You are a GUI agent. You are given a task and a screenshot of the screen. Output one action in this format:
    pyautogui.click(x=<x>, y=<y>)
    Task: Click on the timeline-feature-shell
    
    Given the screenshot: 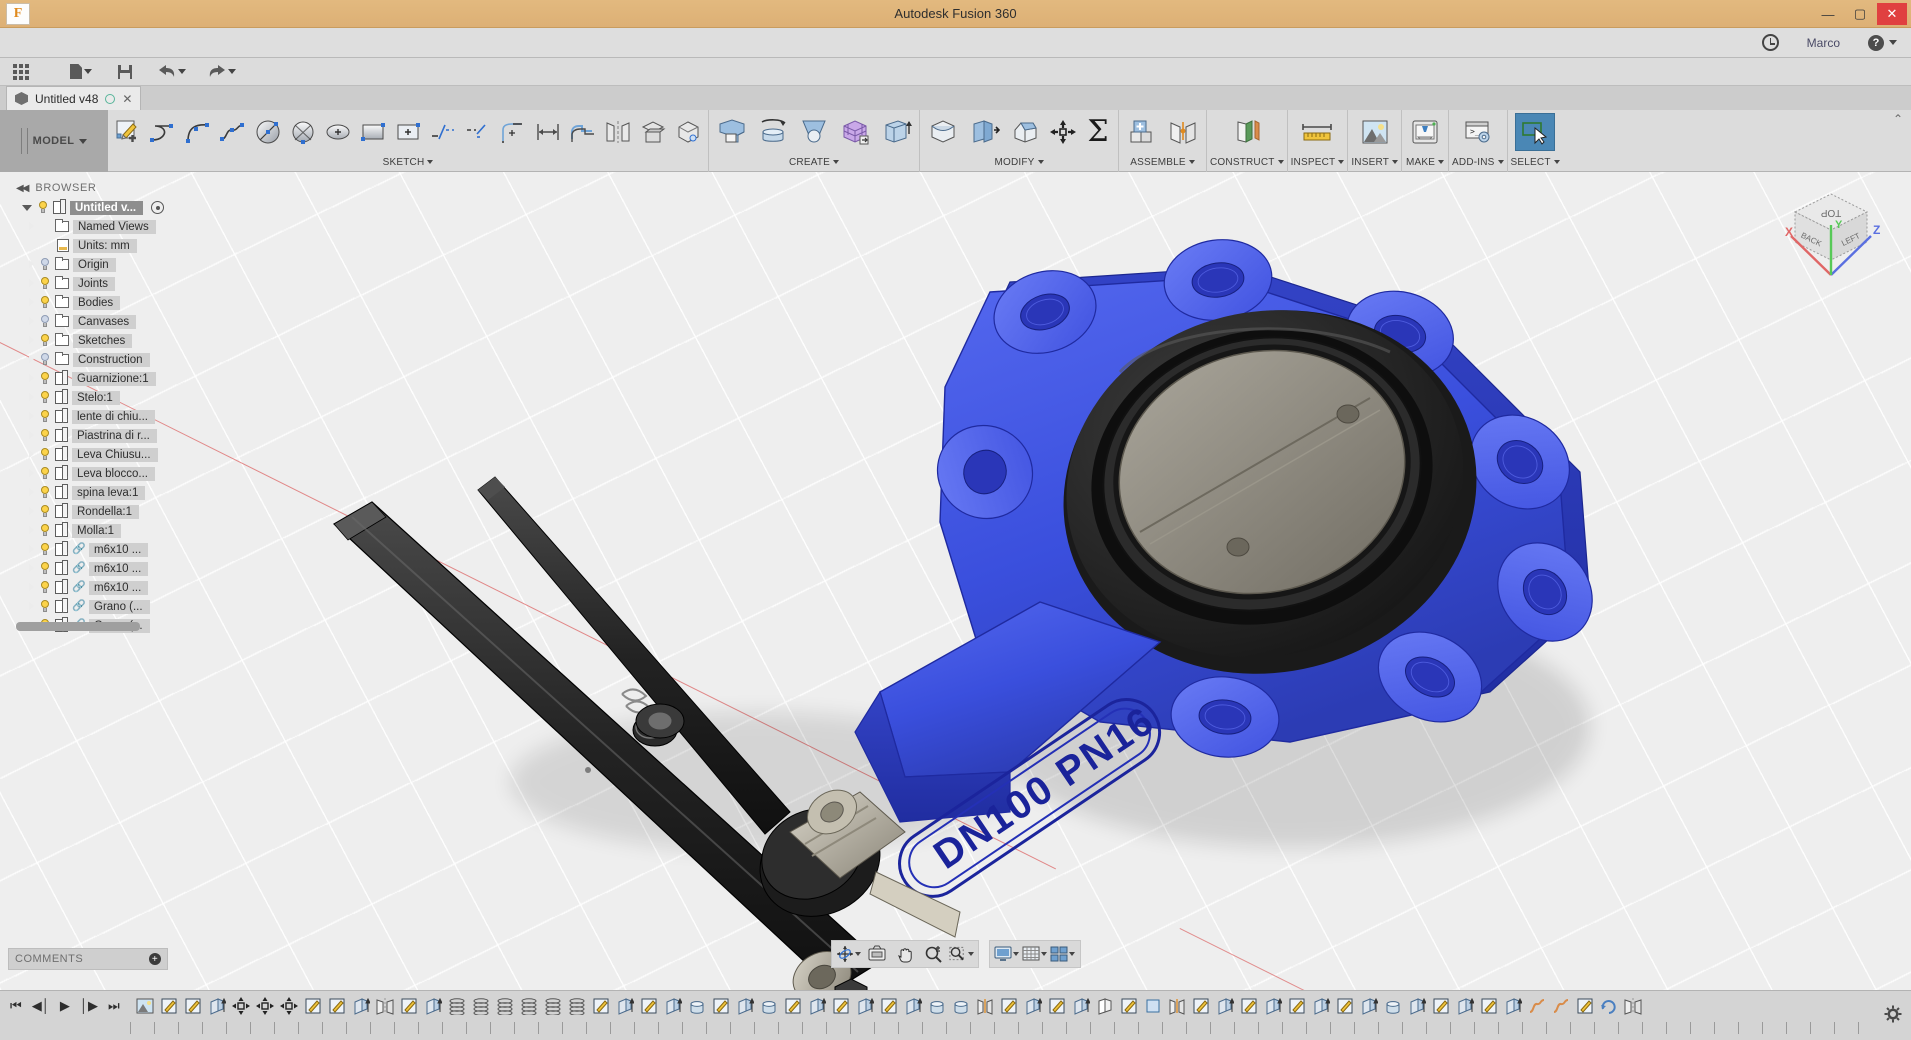 What is the action you would take?
    pyautogui.click(x=1105, y=1006)
    